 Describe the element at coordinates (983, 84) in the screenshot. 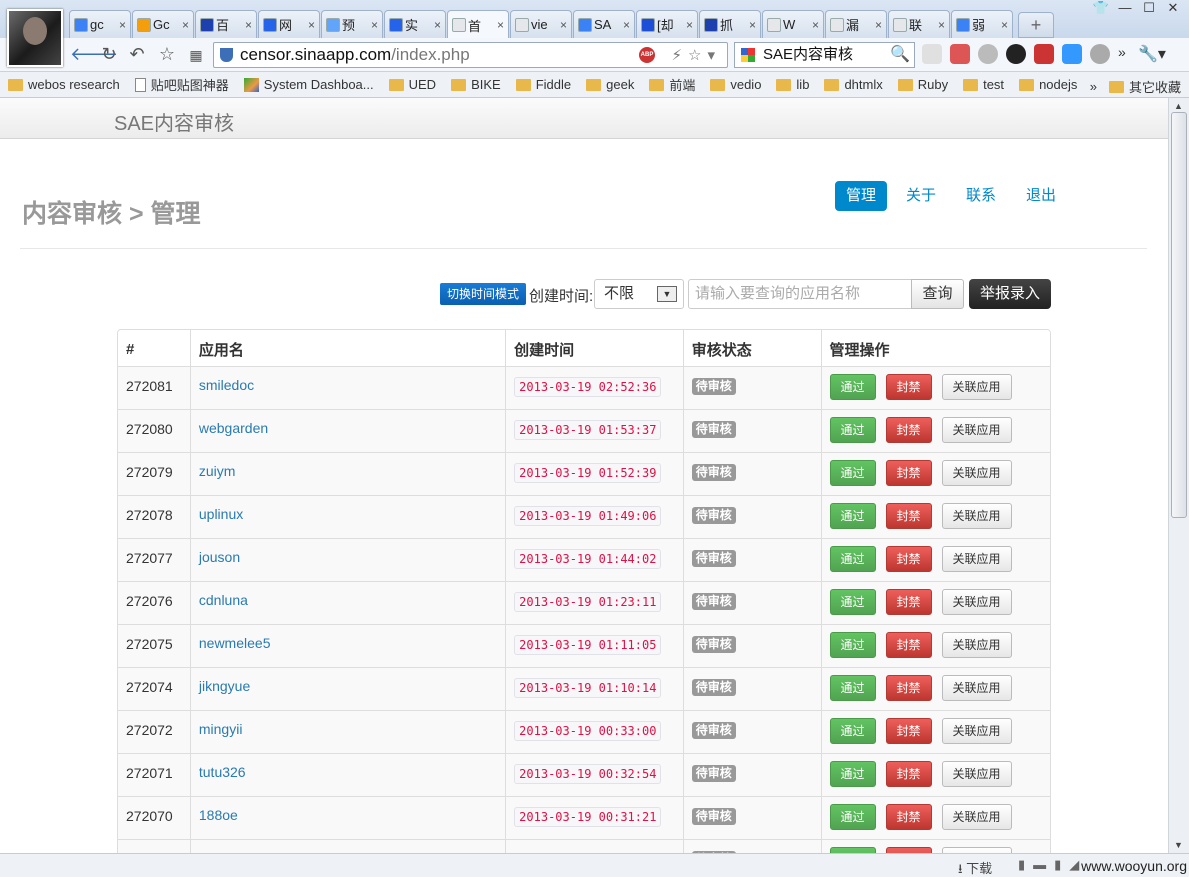

I see `bookmark-item: test` at that location.